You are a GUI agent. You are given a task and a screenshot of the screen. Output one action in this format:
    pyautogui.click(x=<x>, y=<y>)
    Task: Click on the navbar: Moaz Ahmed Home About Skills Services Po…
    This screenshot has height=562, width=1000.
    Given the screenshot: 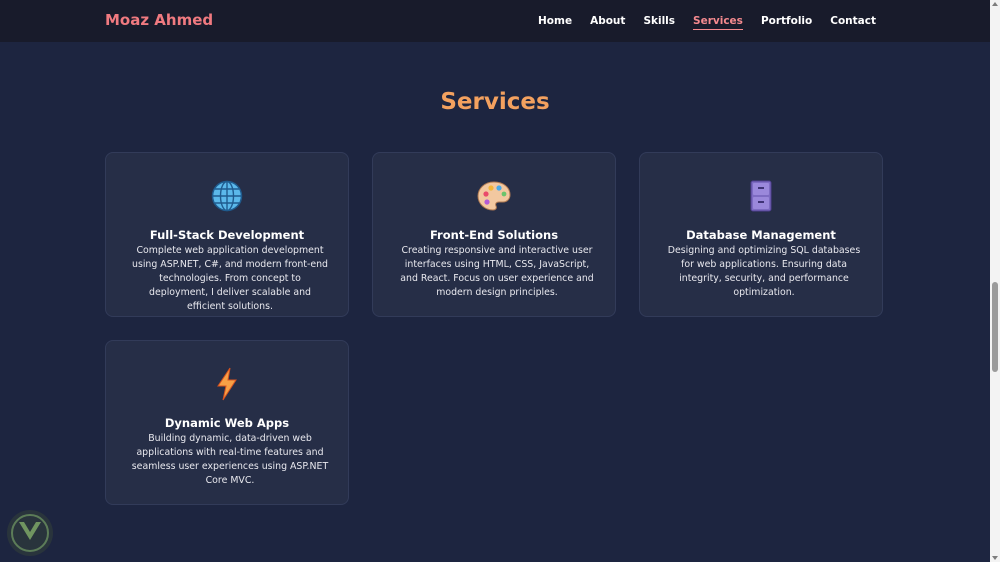 What is the action you would take?
    pyautogui.click(x=495, y=21)
    